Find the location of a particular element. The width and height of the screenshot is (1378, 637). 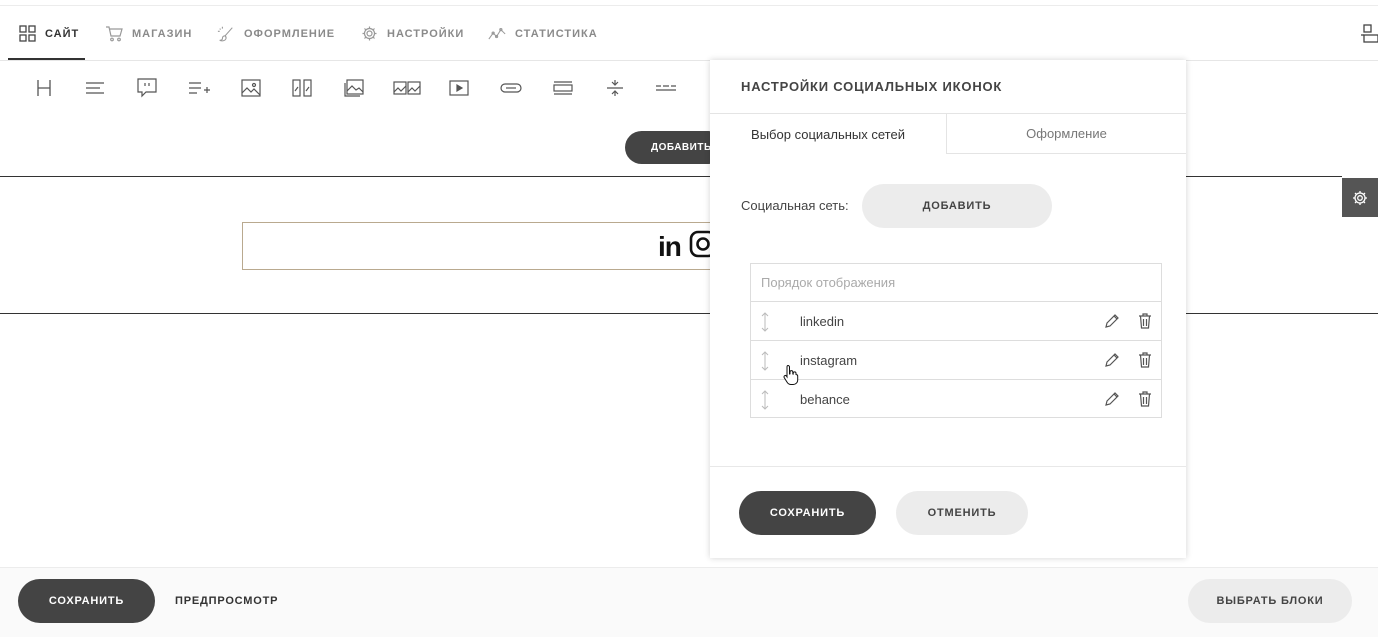

nav-item-label: НАСТРОЙКИ is located at coordinates (426, 33).